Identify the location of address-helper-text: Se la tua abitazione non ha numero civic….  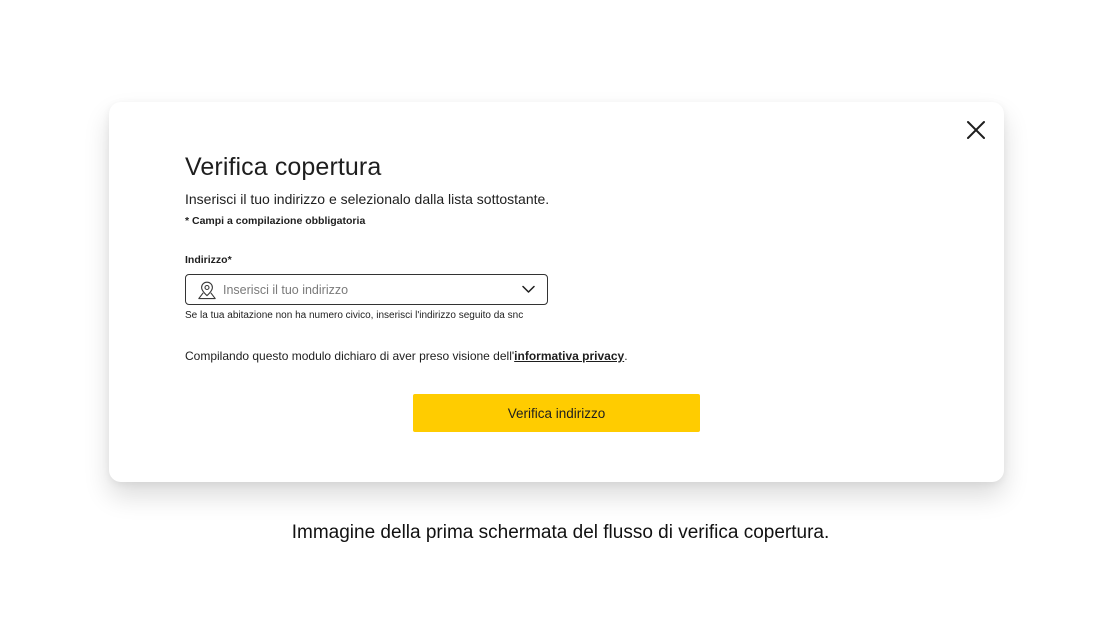
(354, 315).